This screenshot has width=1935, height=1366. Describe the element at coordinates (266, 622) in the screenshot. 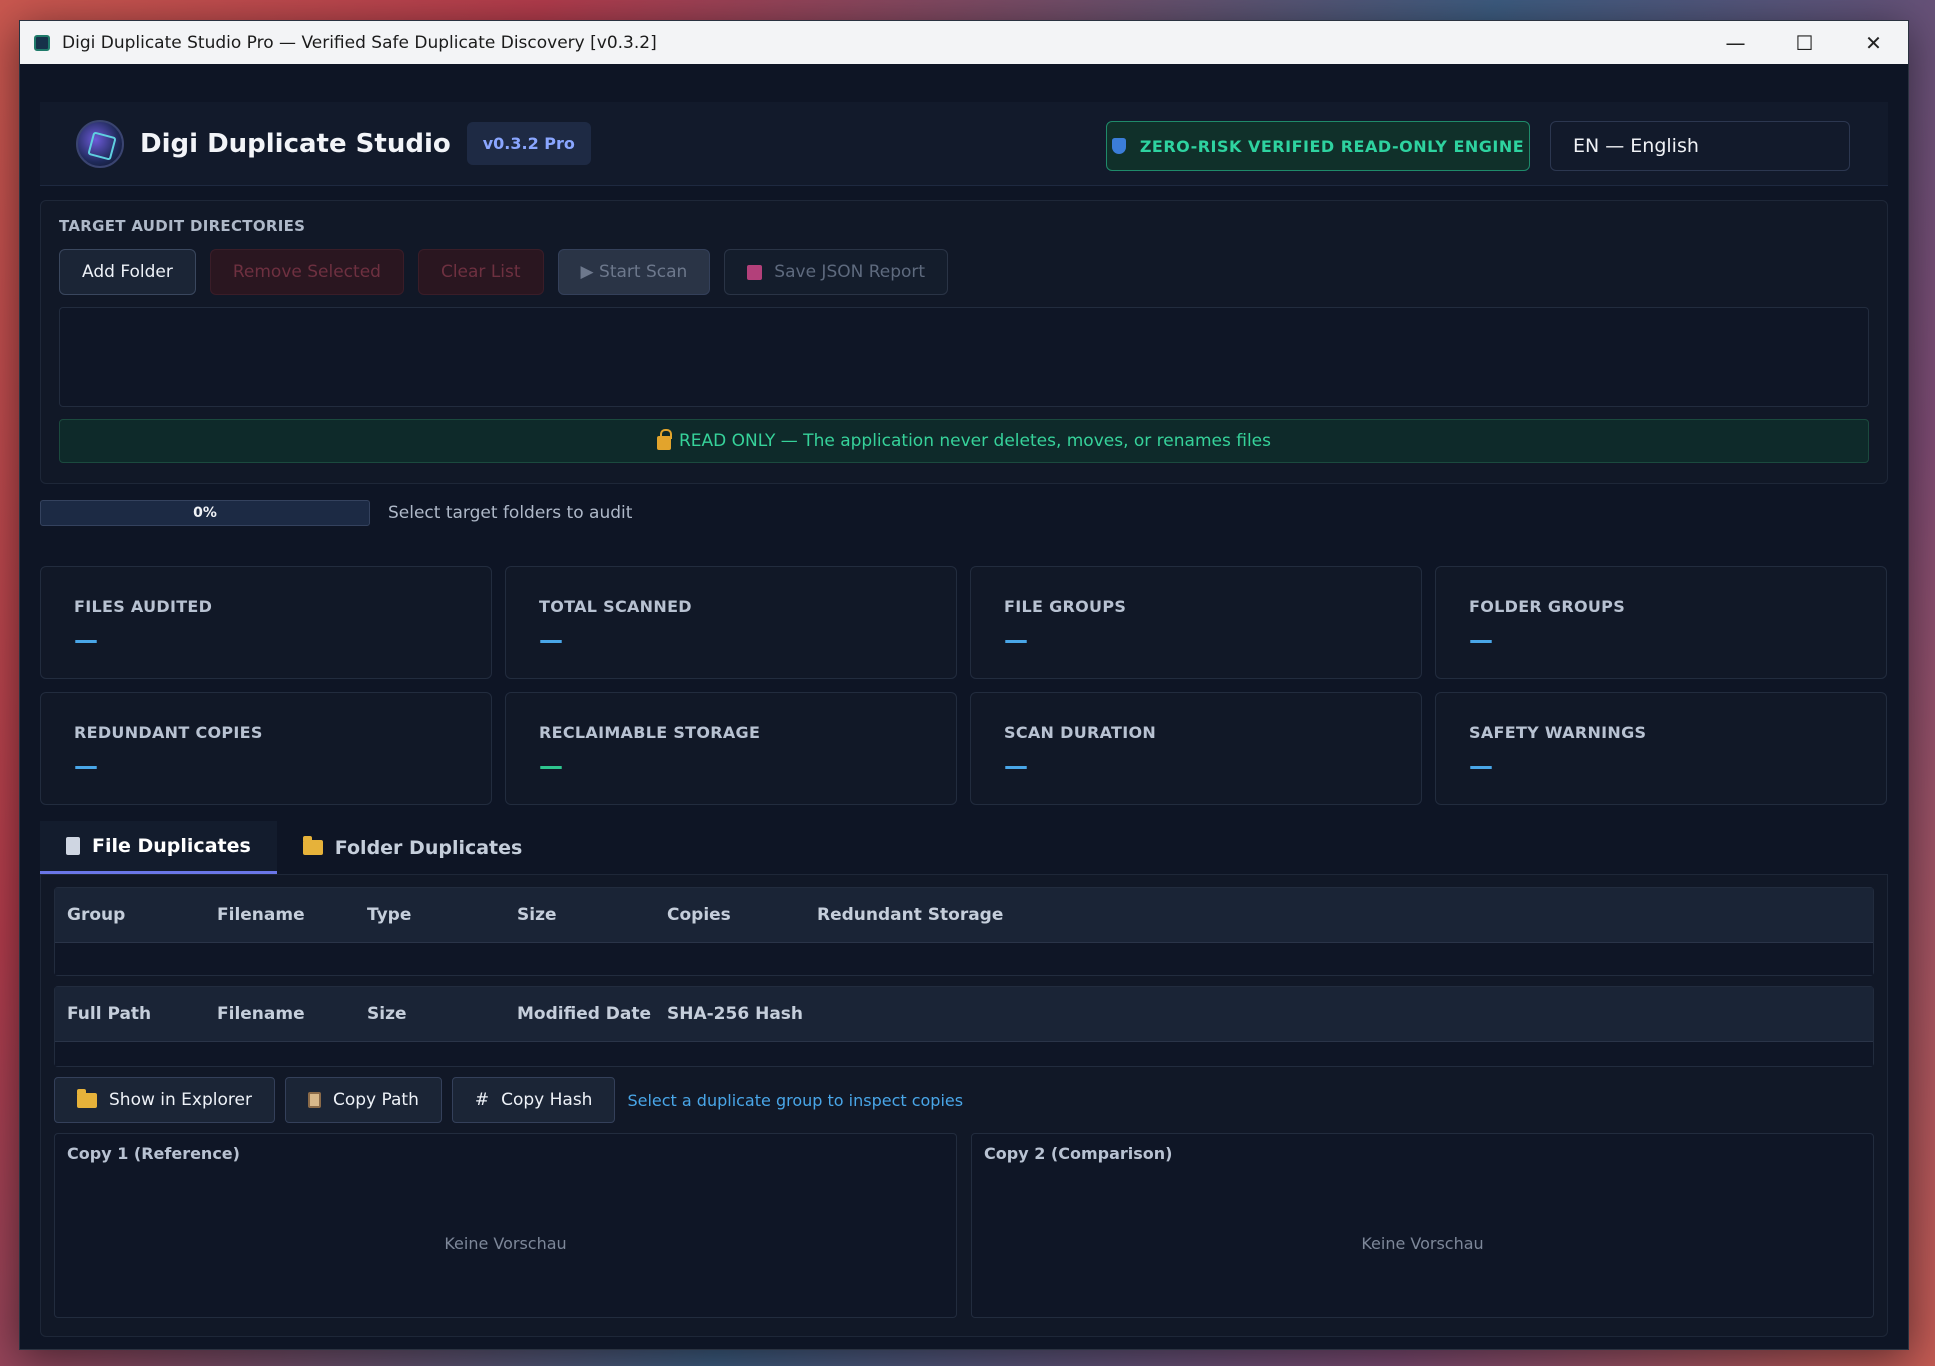

I see `stat-card-files-audited: FILES AUDITED —` at that location.